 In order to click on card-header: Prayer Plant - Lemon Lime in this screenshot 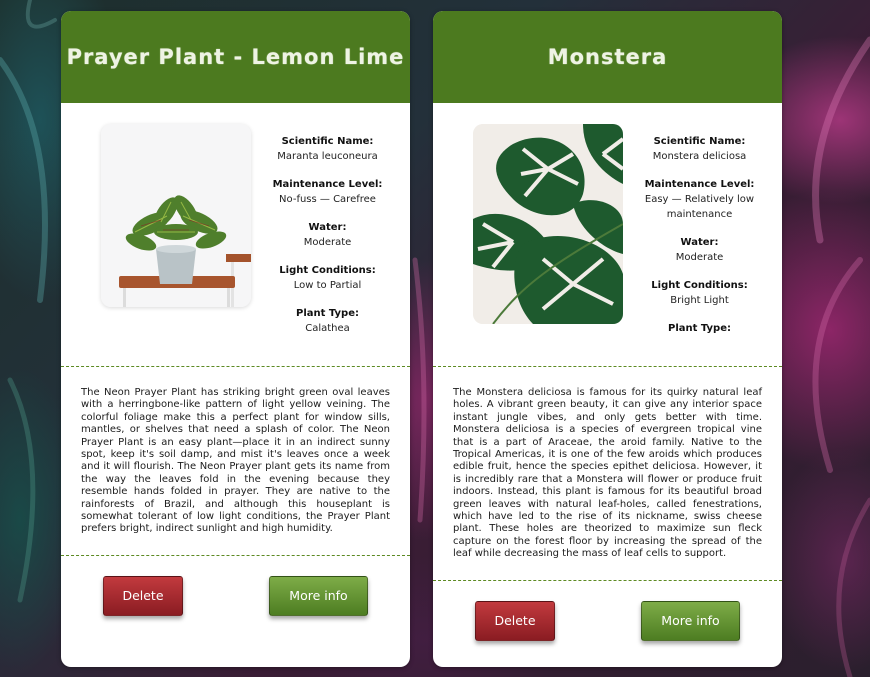, I will do `click(235, 57)`.